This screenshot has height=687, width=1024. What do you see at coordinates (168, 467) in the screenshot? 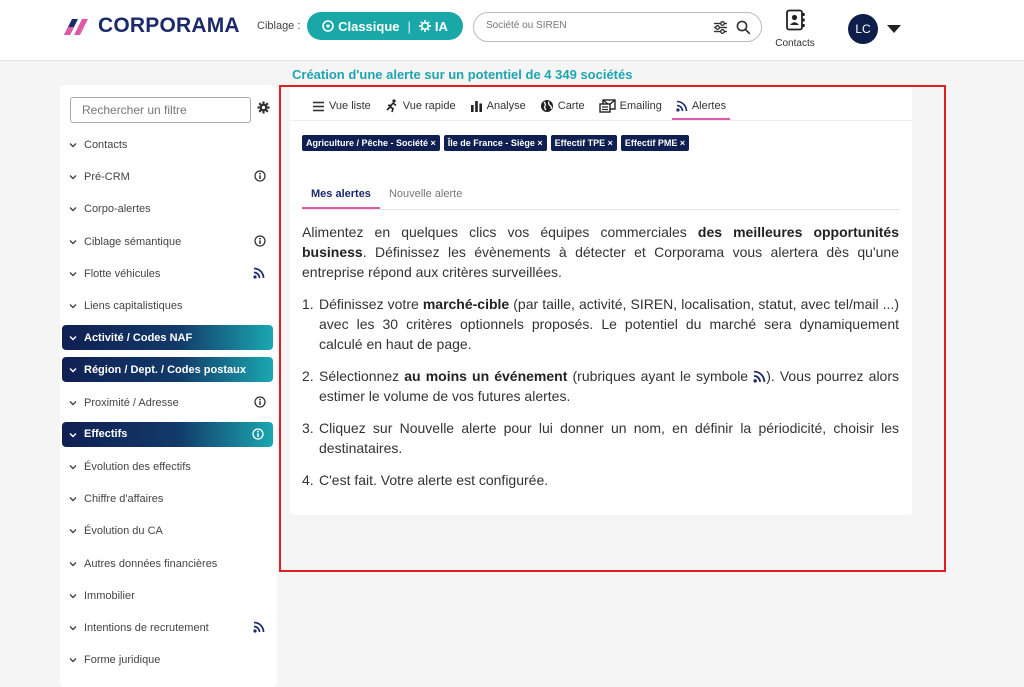
I see `sidebar-item-evolution-des-effectifs: Évolution des effectifs` at bounding box center [168, 467].